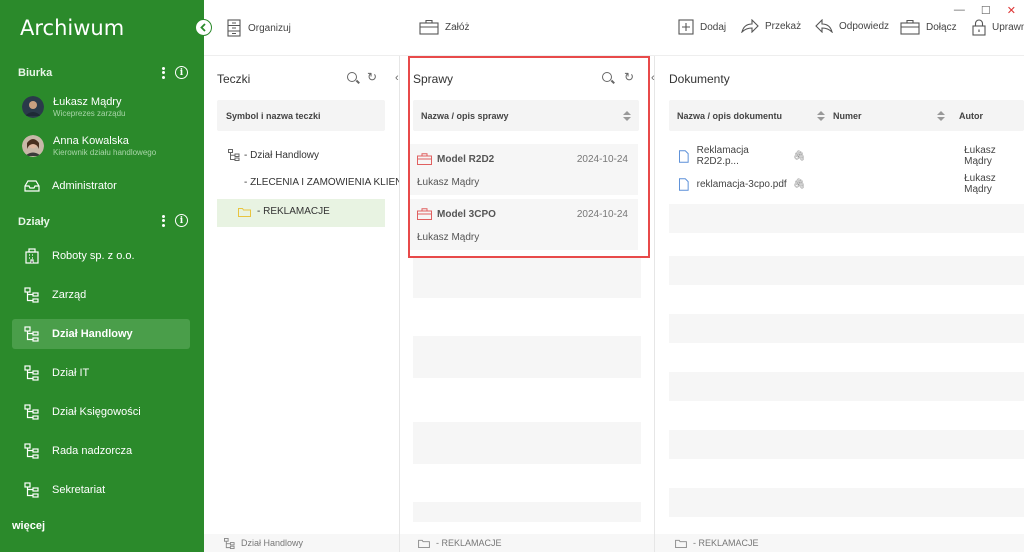 Image resolution: width=1024 pixels, height=552 pixels. What do you see at coordinates (174, 72) in the screenshot?
I see `desks-header-icons: i` at bounding box center [174, 72].